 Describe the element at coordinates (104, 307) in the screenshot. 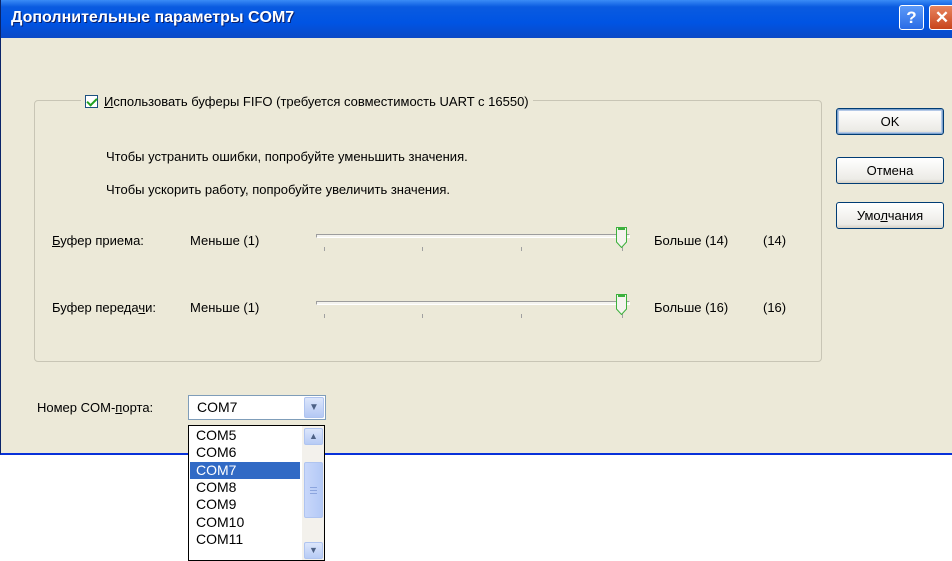

I see `transmit-buffer-label: Буфер передачи:` at that location.